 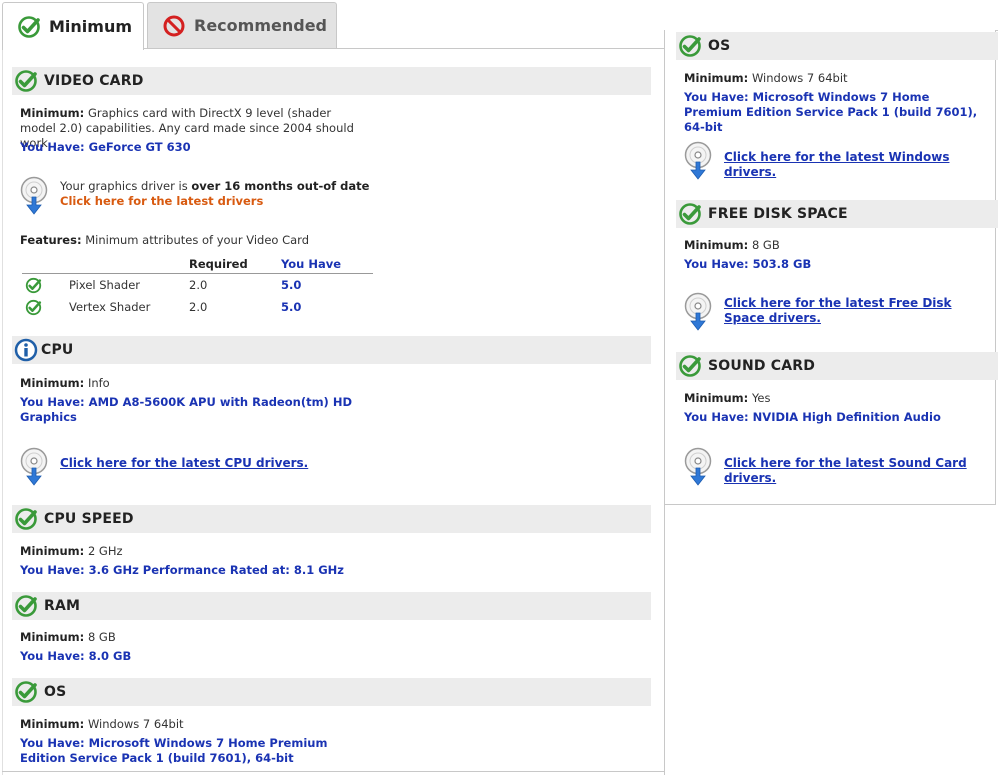 What do you see at coordinates (331, 350) in the screenshot?
I see `section-header-cpu: CPU` at bounding box center [331, 350].